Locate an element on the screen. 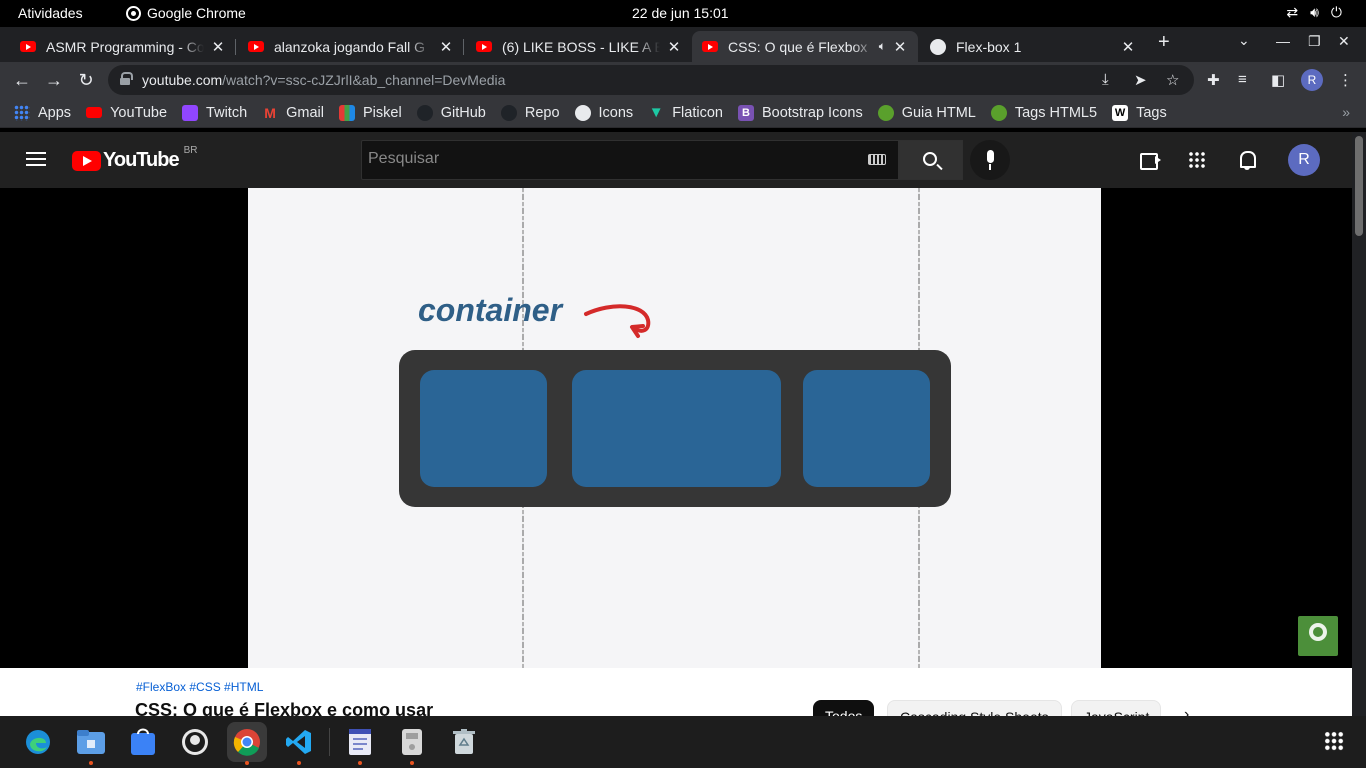  bookmark-tags-html5: Tags HTML5 is located at coordinates (1043, 112).